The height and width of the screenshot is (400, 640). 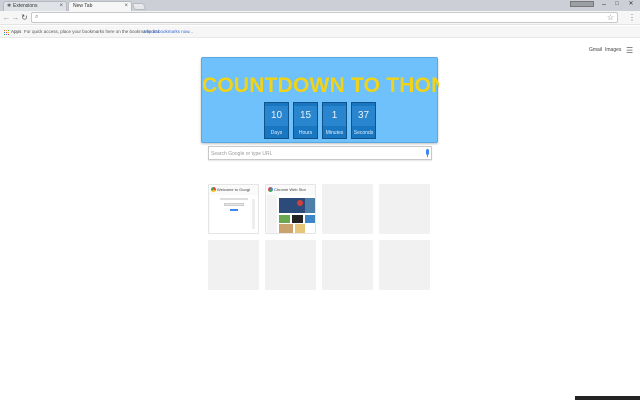 What do you see at coordinates (24, 17) in the screenshot?
I see `reload-icon: ↻` at bounding box center [24, 17].